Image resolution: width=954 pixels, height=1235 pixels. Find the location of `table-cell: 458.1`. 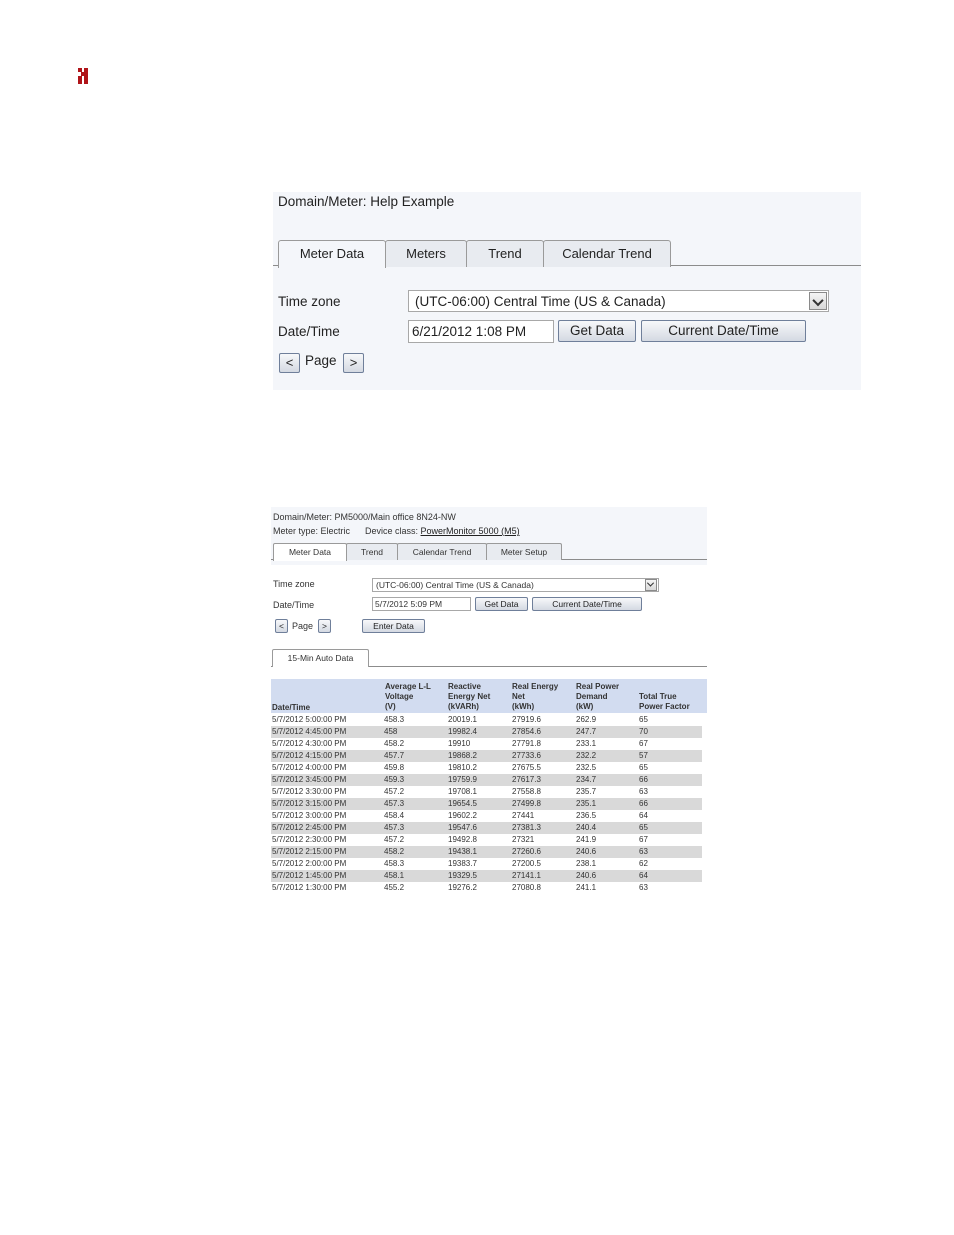

table-cell: 458.1 is located at coordinates (394, 875).